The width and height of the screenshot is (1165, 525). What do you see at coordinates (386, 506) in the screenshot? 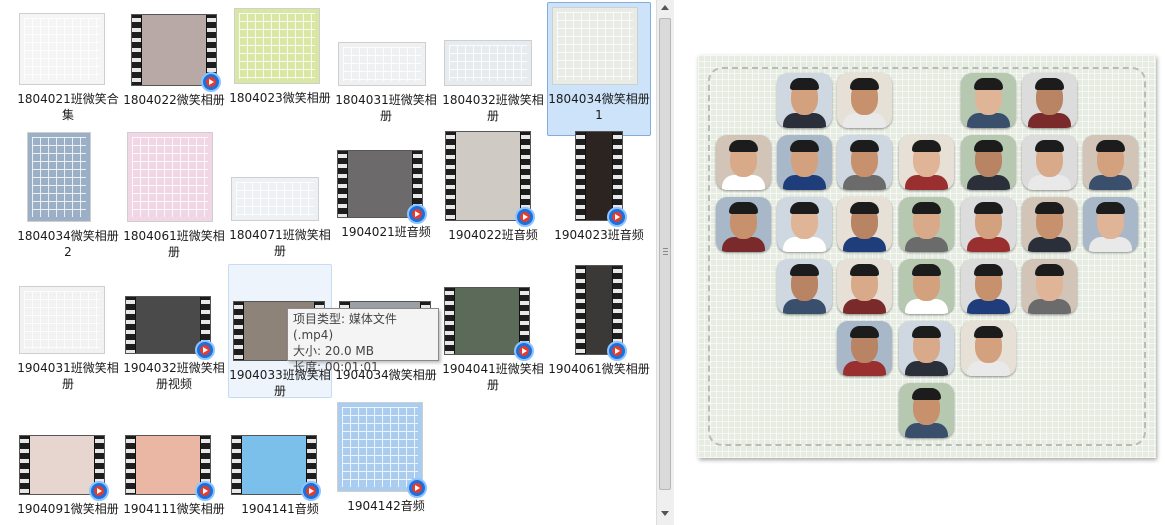
I see `file-name: 1904142音频` at bounding box center [386, 506].